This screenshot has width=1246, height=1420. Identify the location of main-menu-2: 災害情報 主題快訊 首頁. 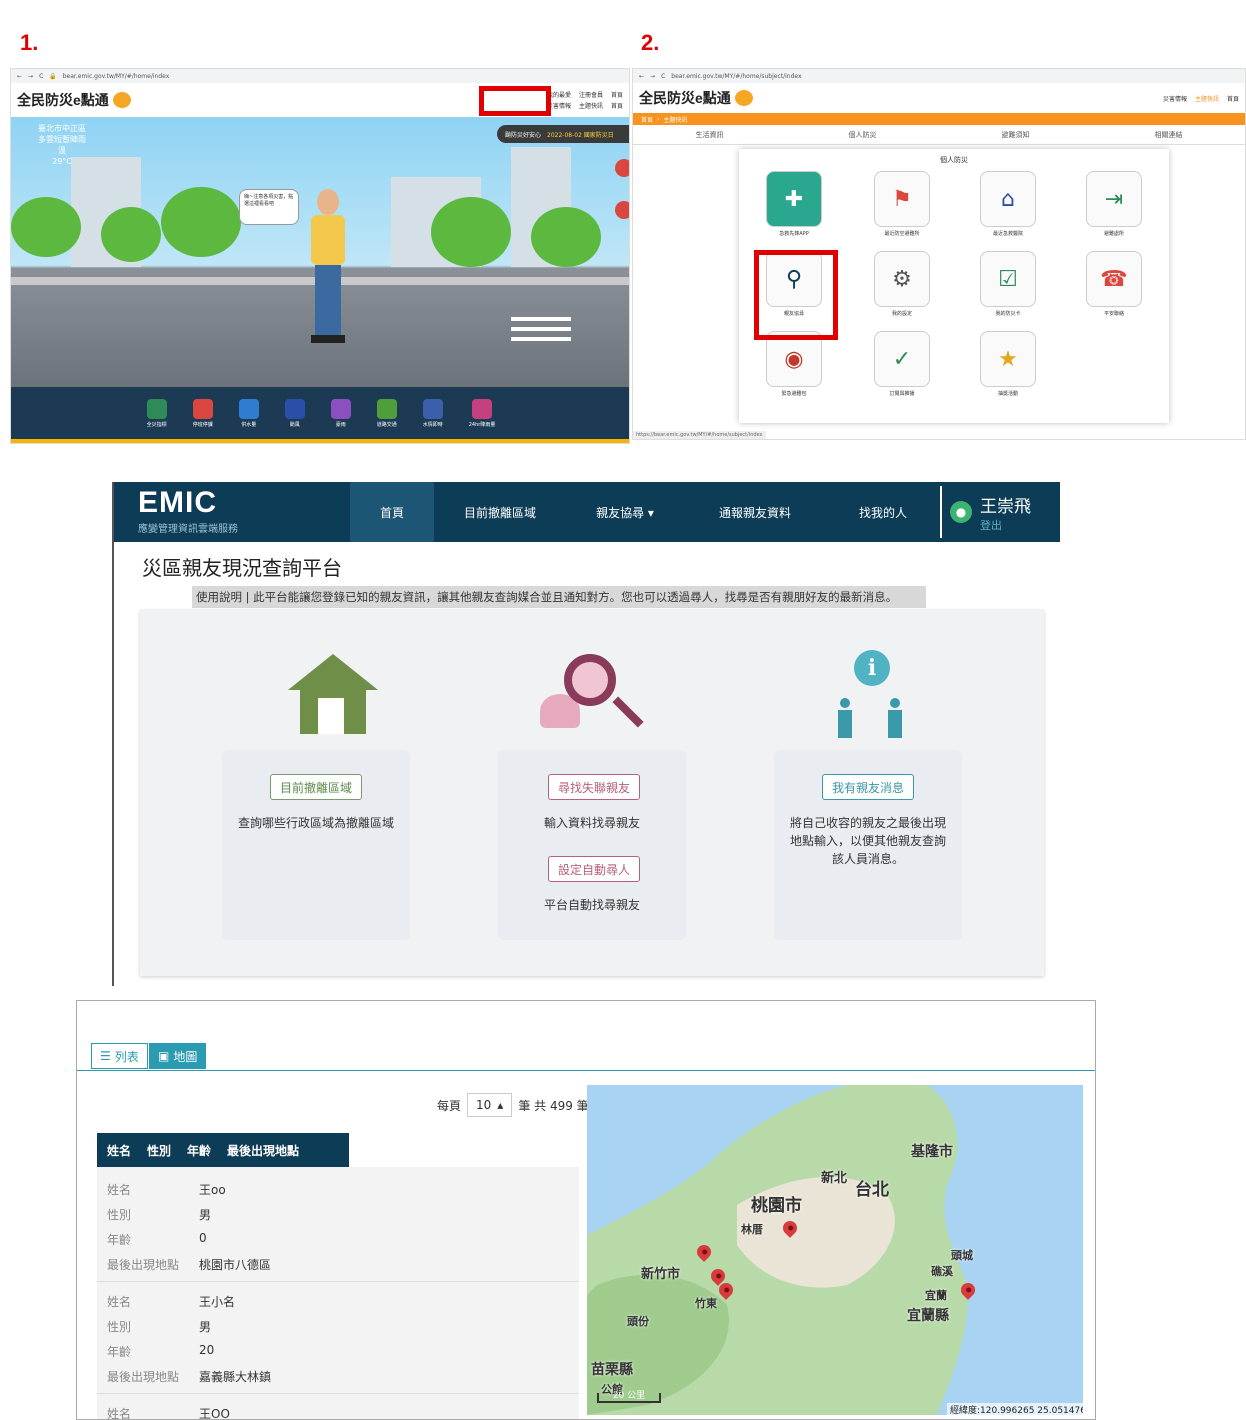
(1201, 98).